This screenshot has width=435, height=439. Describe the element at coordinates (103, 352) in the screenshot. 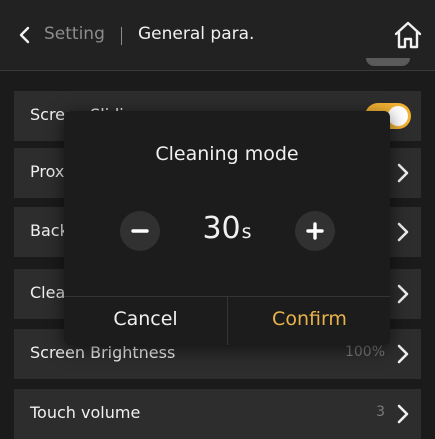

I see `setting-label: Screen Brightness` at that location.